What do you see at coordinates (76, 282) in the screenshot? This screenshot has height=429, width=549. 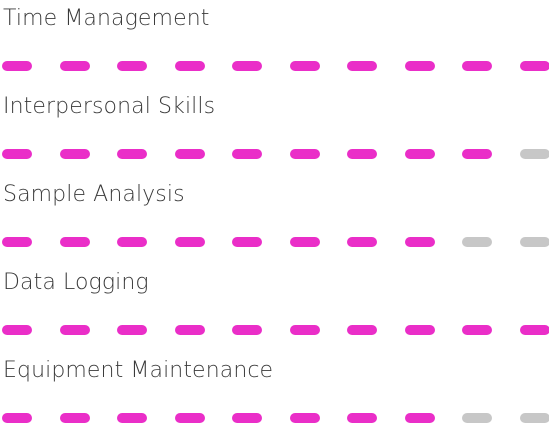 I see `skill-name: Data Logging` at bounding box center [76, 282].